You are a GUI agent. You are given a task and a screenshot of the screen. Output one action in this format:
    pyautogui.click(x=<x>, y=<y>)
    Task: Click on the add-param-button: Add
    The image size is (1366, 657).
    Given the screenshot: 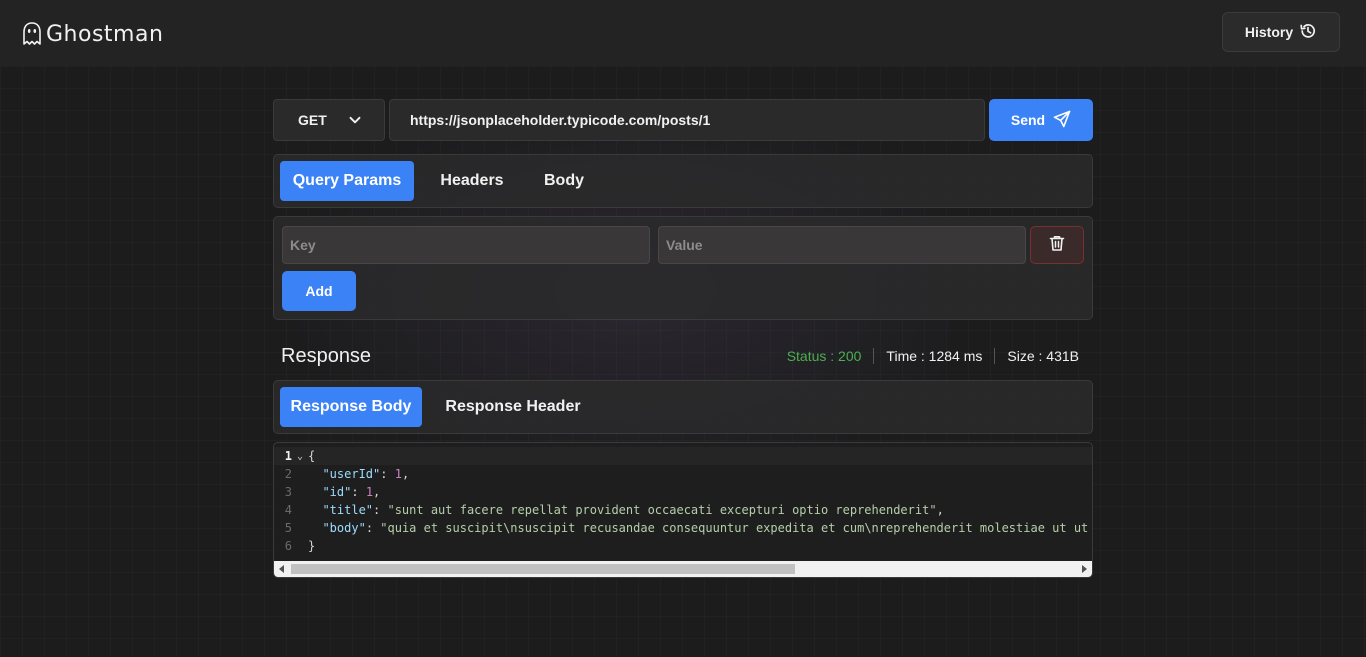 What is the action you would take?
    pyautogui.click(x=319, y=291)
    